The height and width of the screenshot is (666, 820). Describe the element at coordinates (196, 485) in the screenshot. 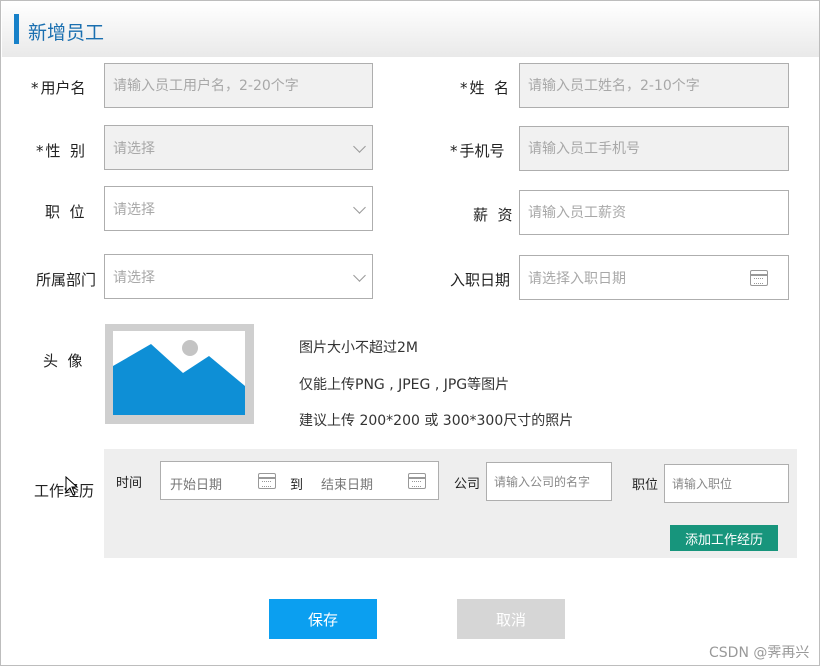

I see `start-date-placeholder: 开始日期` at that location.